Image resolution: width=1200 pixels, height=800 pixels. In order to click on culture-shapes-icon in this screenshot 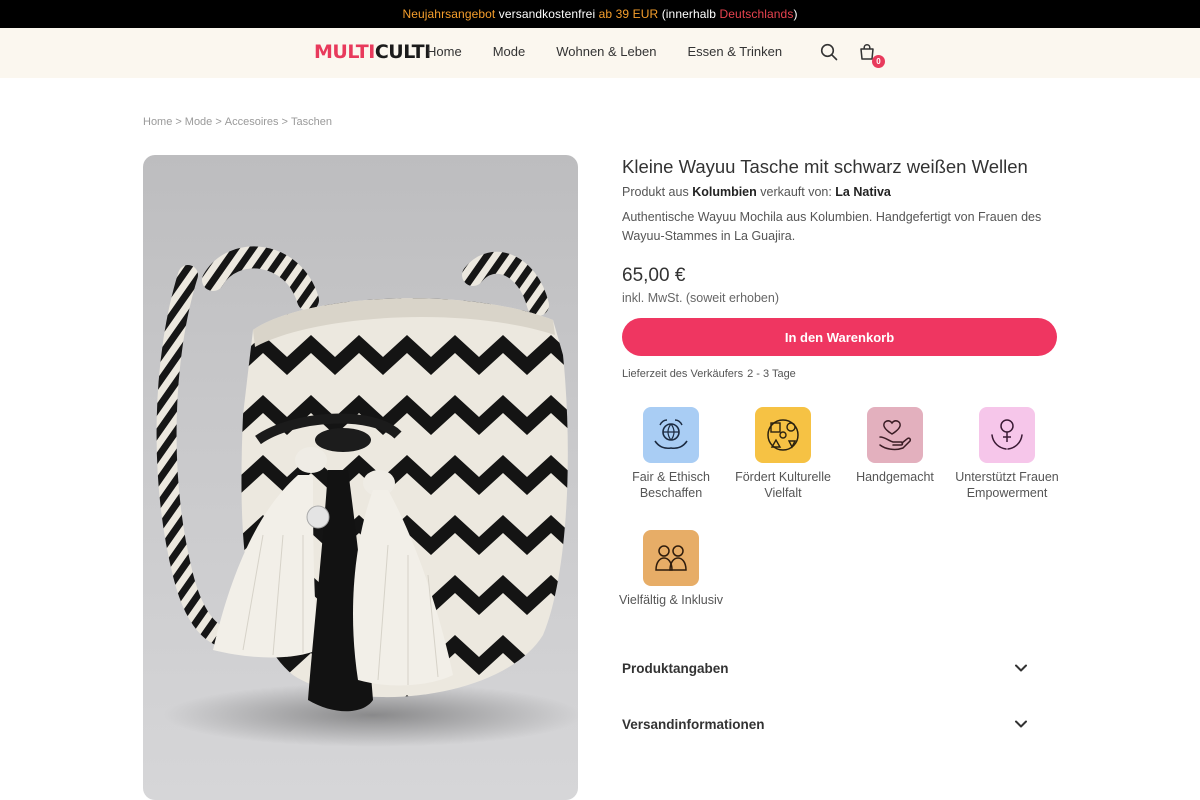, I will do `click(783, 435)`.